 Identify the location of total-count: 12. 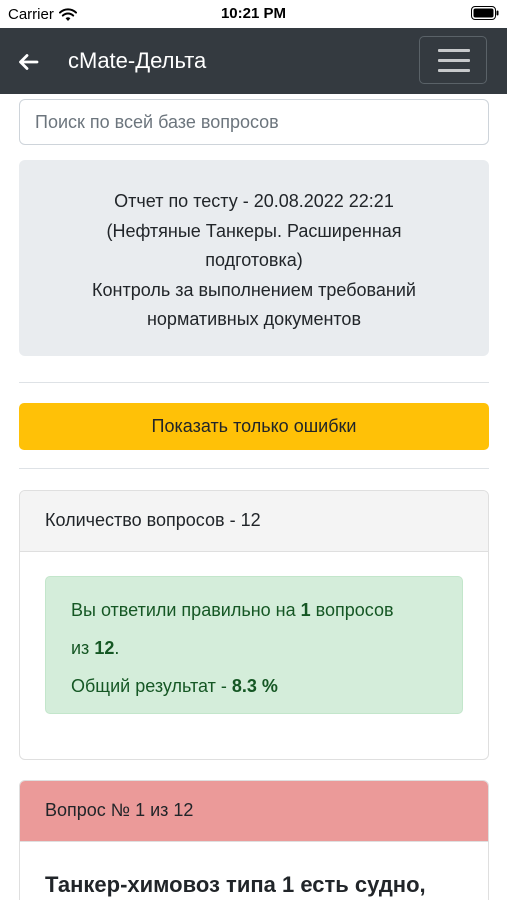
(104, 648).